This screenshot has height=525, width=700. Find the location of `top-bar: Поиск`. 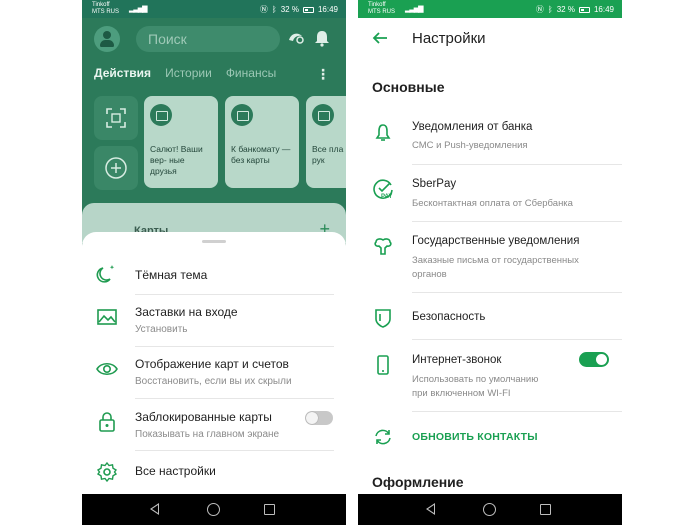

top-bar: Поиск is located at coordinates (214, 39).